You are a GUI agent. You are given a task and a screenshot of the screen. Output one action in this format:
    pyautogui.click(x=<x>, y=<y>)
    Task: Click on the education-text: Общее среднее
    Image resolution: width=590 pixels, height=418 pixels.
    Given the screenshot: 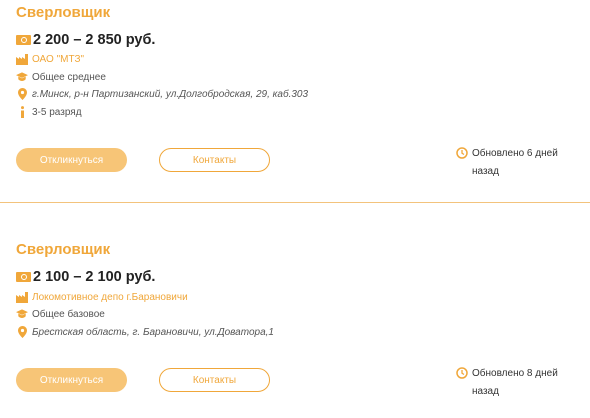 What is the action you would take?
    pyautogui.click(x=69, y=77)
    